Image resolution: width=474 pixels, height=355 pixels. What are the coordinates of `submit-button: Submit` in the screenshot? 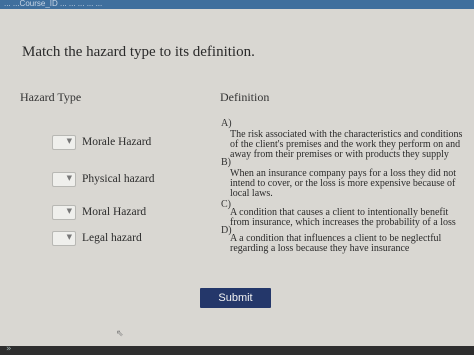 It's located at (235, 298).